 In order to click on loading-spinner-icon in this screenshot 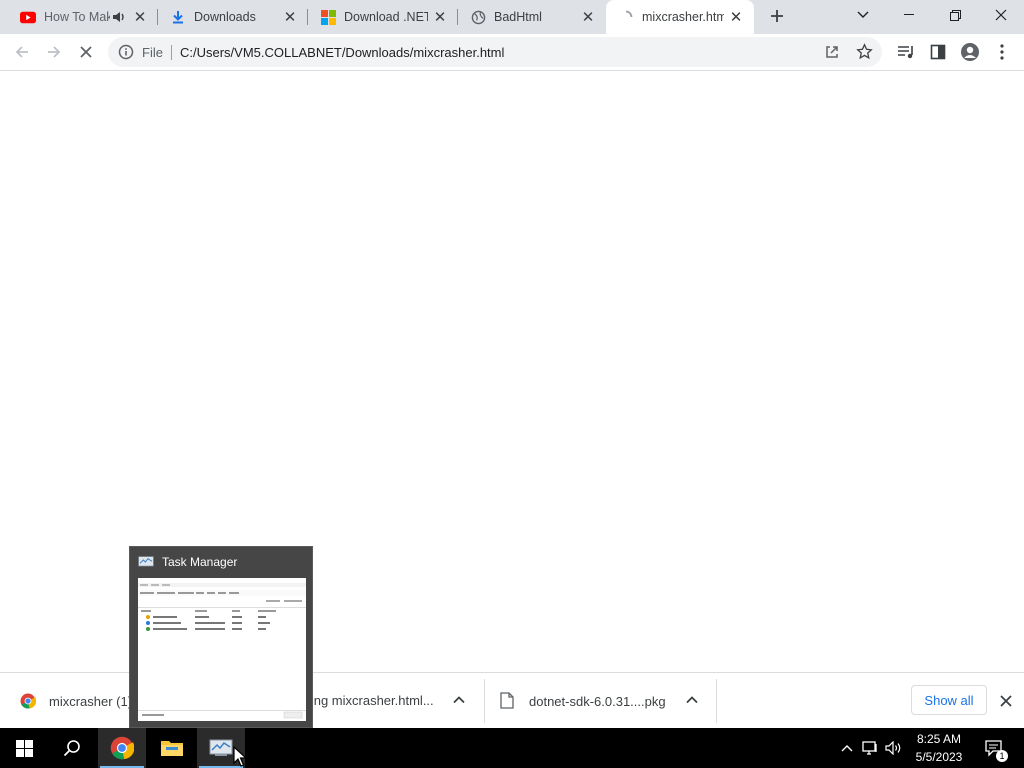, I will do `click(626, 17)`.